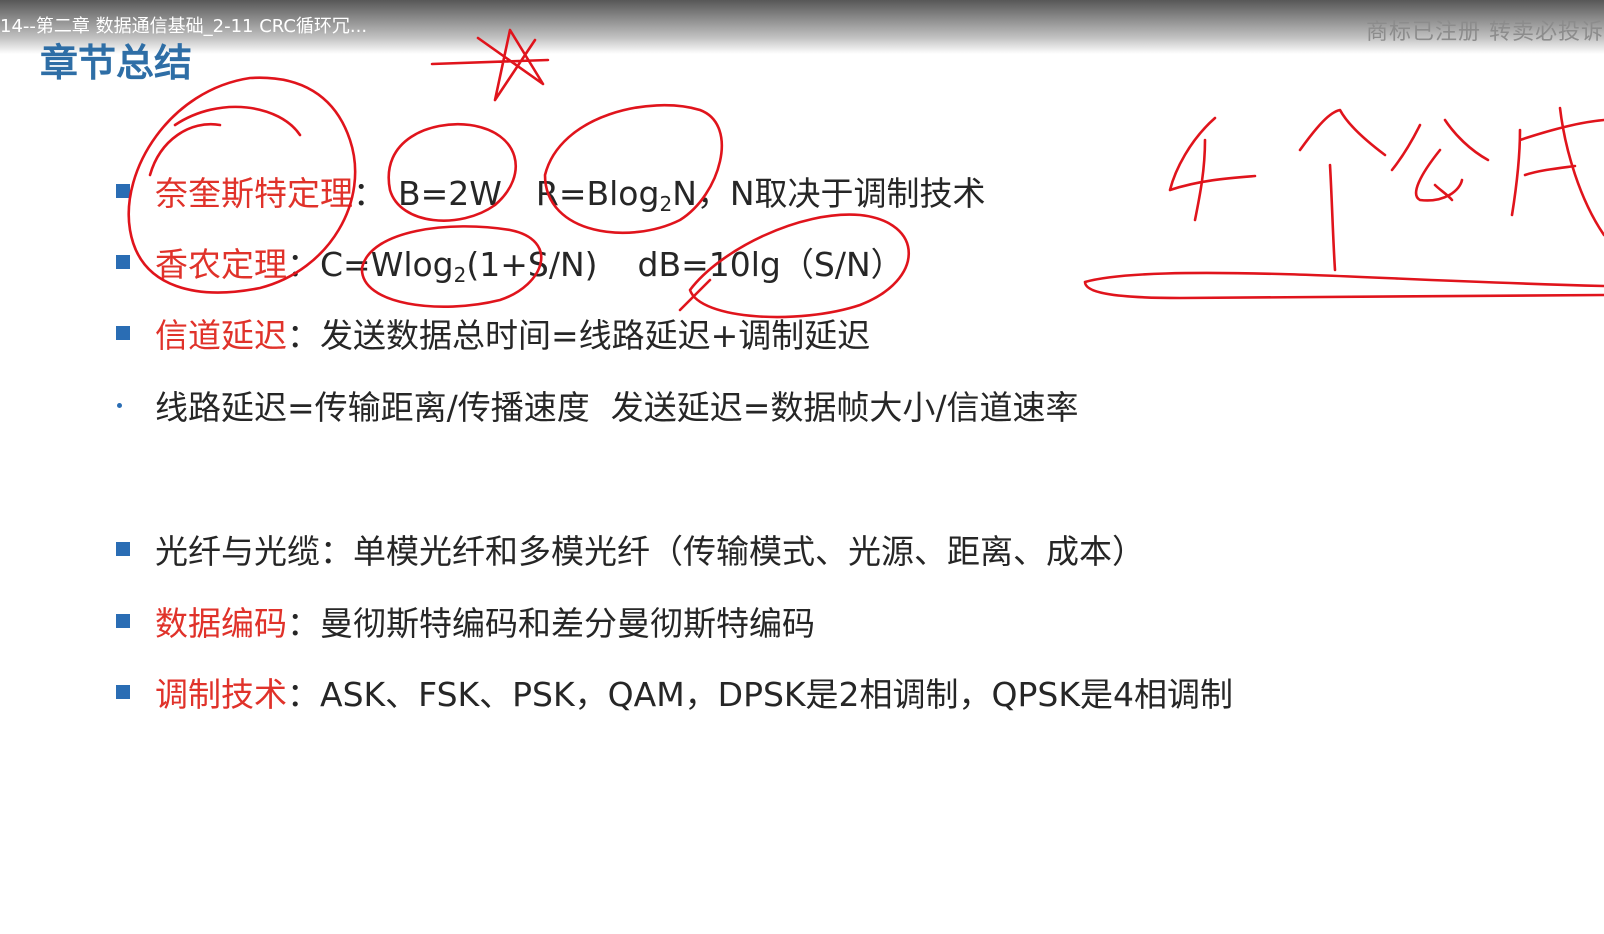  Describe the element at coordinates (221, 335) in the screenshot. I see `term-channel-delay: 信道延迟` at that location.